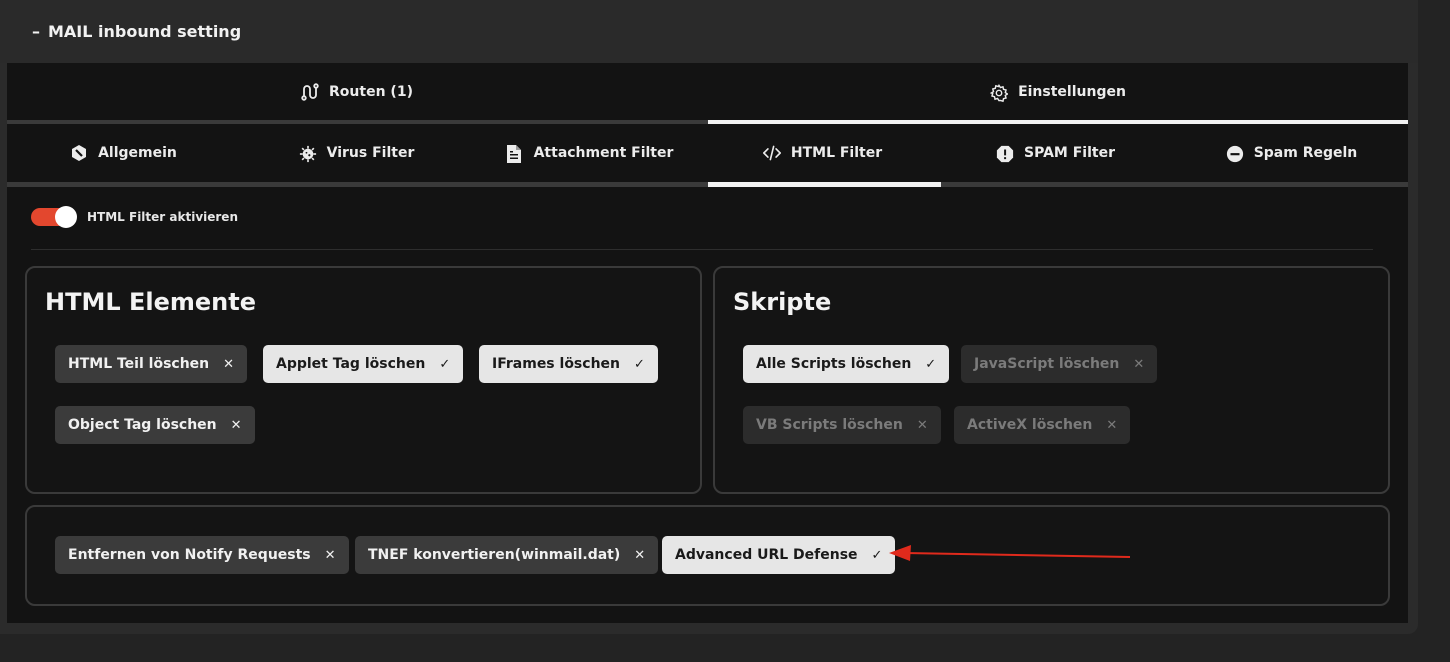 This screenshot has height=662, width=1450. I want to click on html-elements-title: HTML Elemente, so click(151, 302).